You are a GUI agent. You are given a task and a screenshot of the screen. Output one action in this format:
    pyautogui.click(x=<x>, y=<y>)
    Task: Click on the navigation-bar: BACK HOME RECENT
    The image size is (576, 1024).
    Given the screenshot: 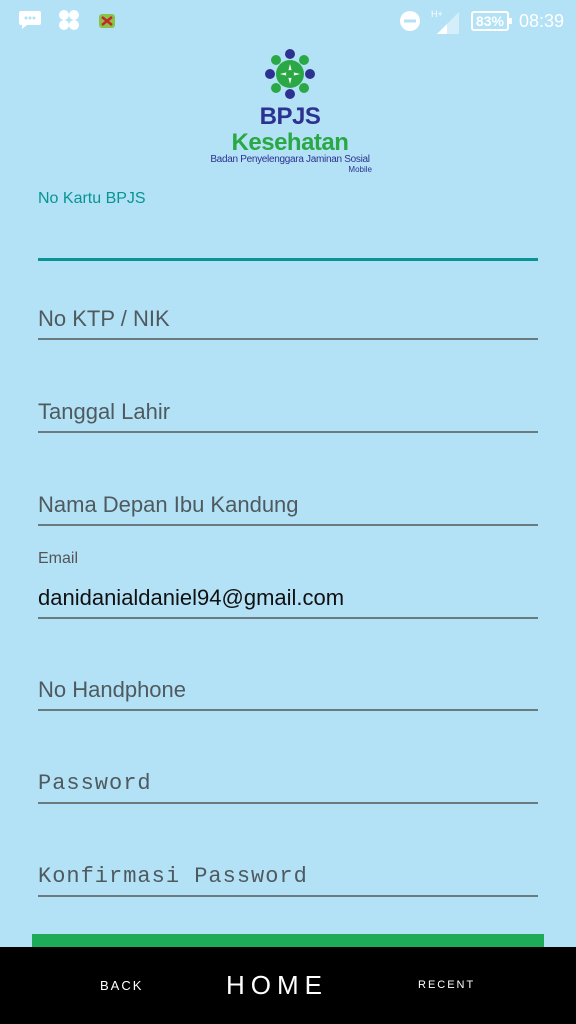 What is the action you would take?
    pyautogui.click(x=288, y=985)
    